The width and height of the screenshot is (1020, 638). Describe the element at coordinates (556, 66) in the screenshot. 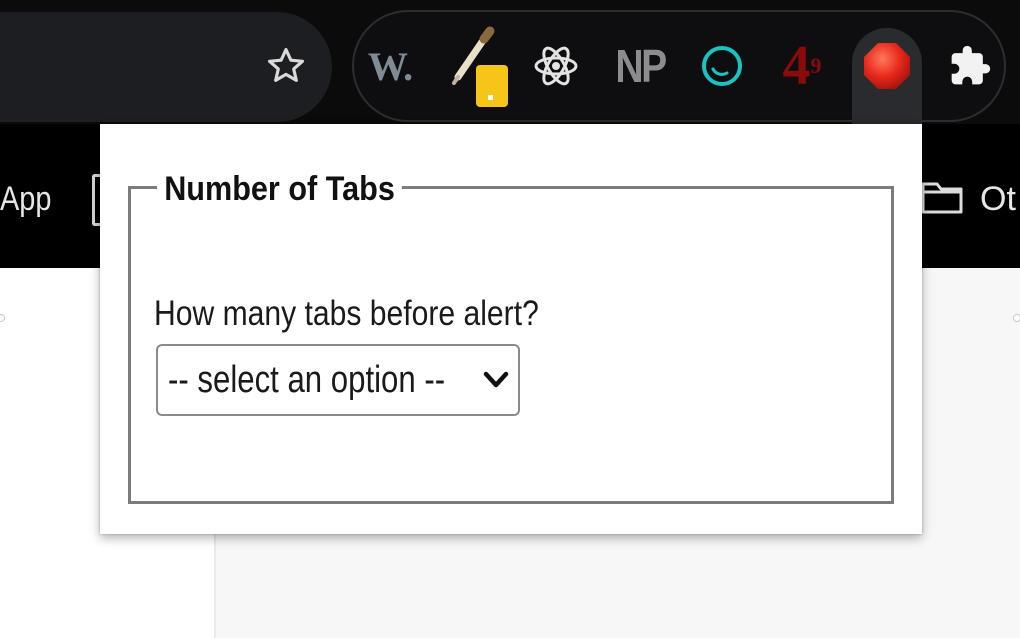

I see `react-atom-icon` at that location.